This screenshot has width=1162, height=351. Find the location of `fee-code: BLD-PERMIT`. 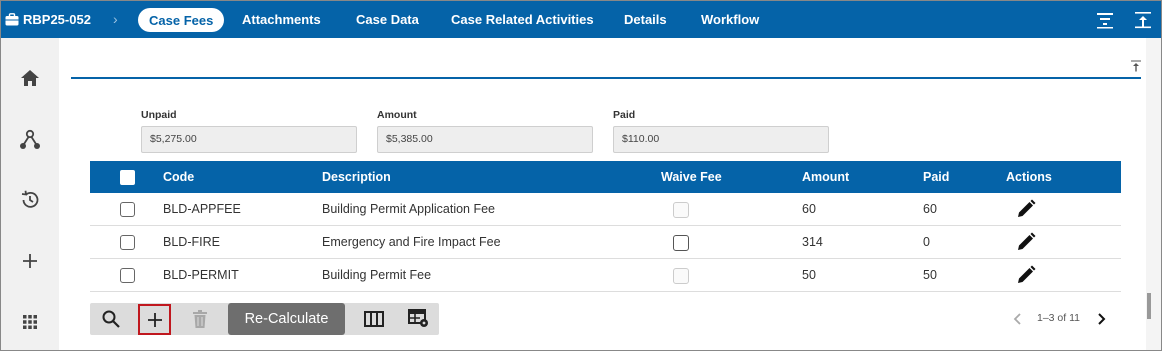

fee-code: BLD-PERMIT is located at coordinates (201, 275).